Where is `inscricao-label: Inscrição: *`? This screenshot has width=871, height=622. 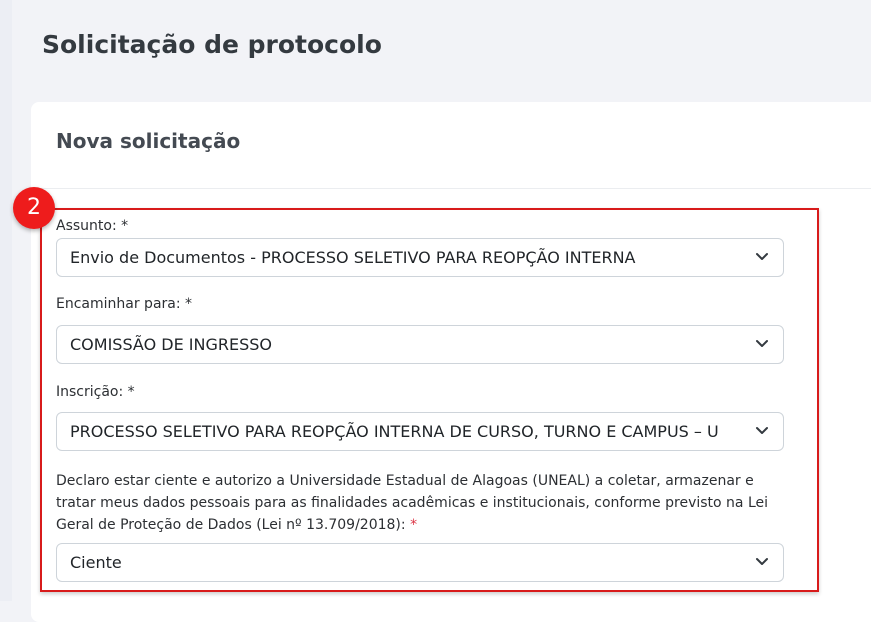 inscricao-label: Inscrição: * is located at coordinates (95, 392).